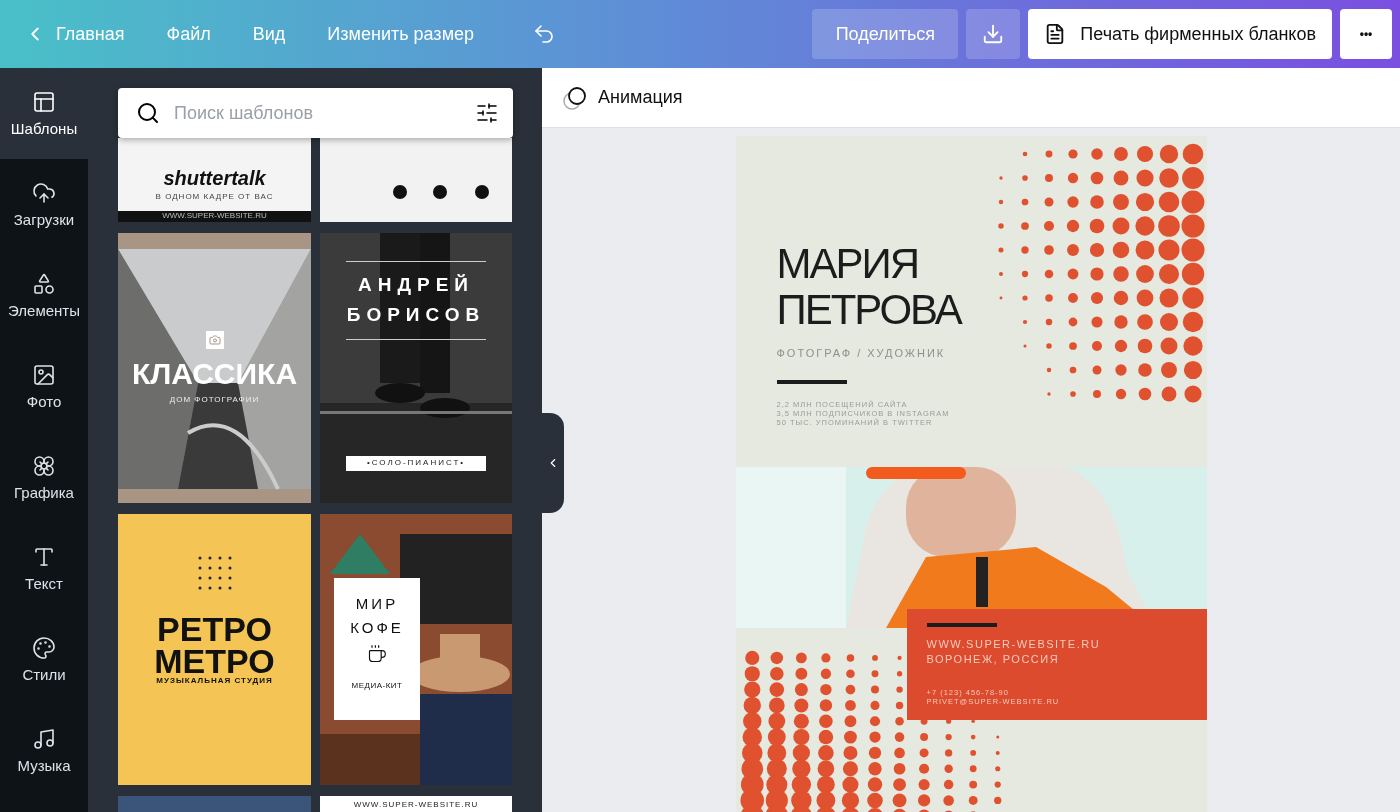 This screenshot has width=1400, height=812. I want to click on rail-item: Элементы, so click(44, 295).